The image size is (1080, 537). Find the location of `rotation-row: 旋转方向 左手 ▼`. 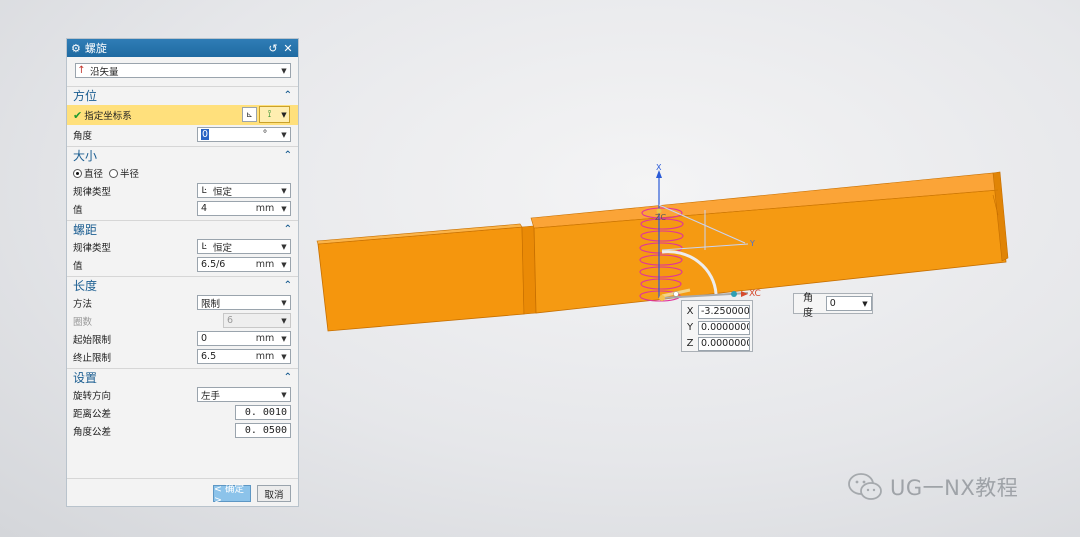

rotation-row: 旋转方向 左手 ▼ is located at coordinates (182, 395).